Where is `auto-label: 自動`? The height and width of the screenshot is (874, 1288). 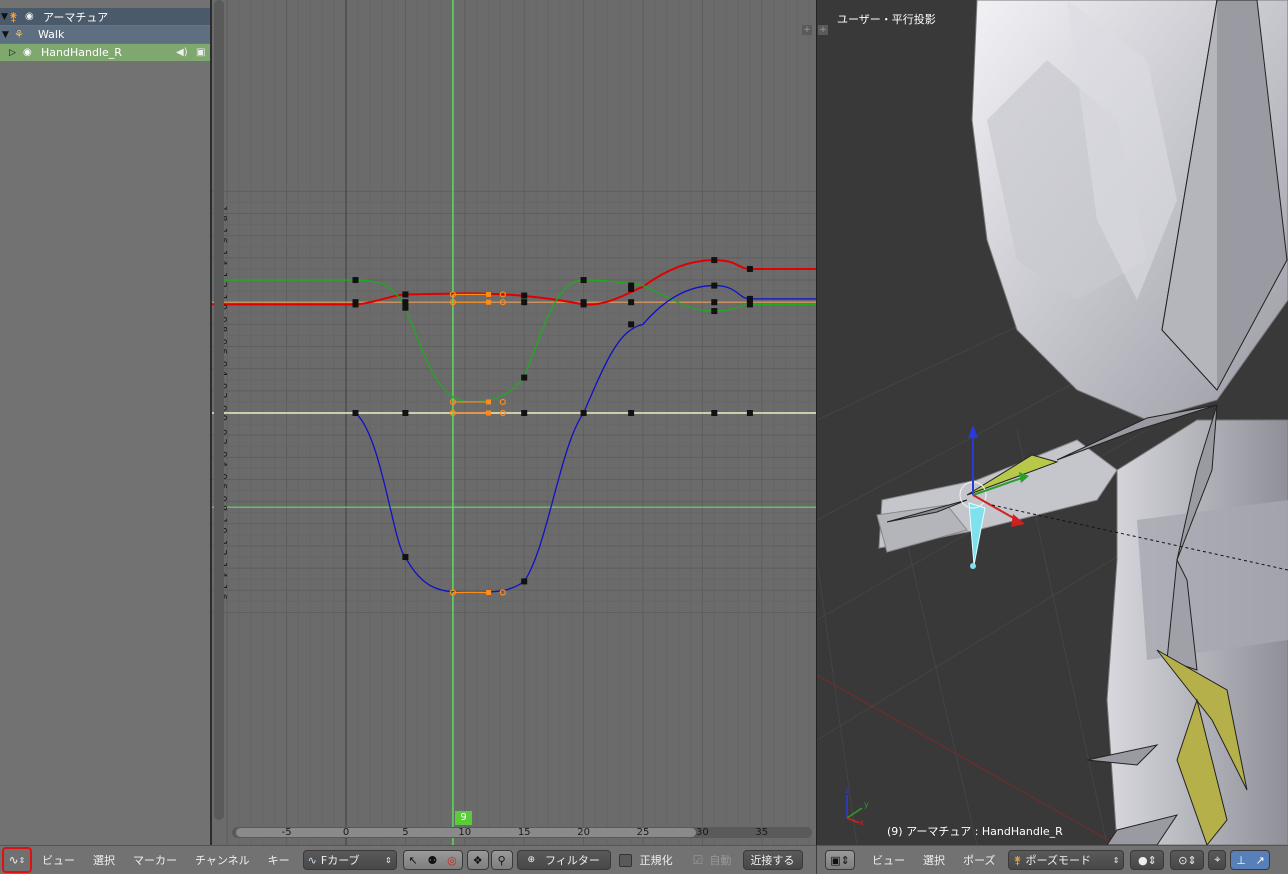 auto-label: 自動 is located at coordinates (720, 860).